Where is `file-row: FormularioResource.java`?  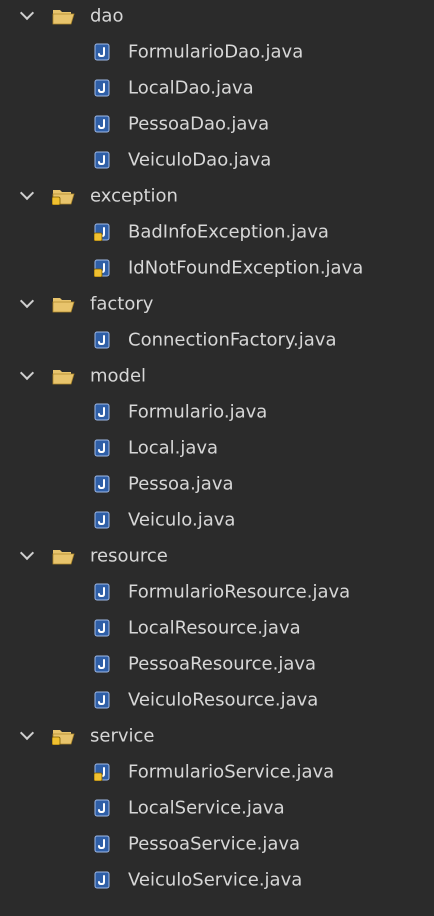
file-row: FormularioResource.java is located at coordinates (217, 592).